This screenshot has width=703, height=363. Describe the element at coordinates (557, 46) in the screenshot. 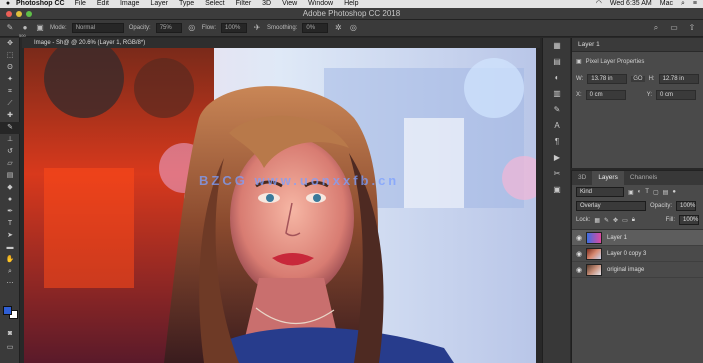

I see `history-panel-icon: ▦` at that location.